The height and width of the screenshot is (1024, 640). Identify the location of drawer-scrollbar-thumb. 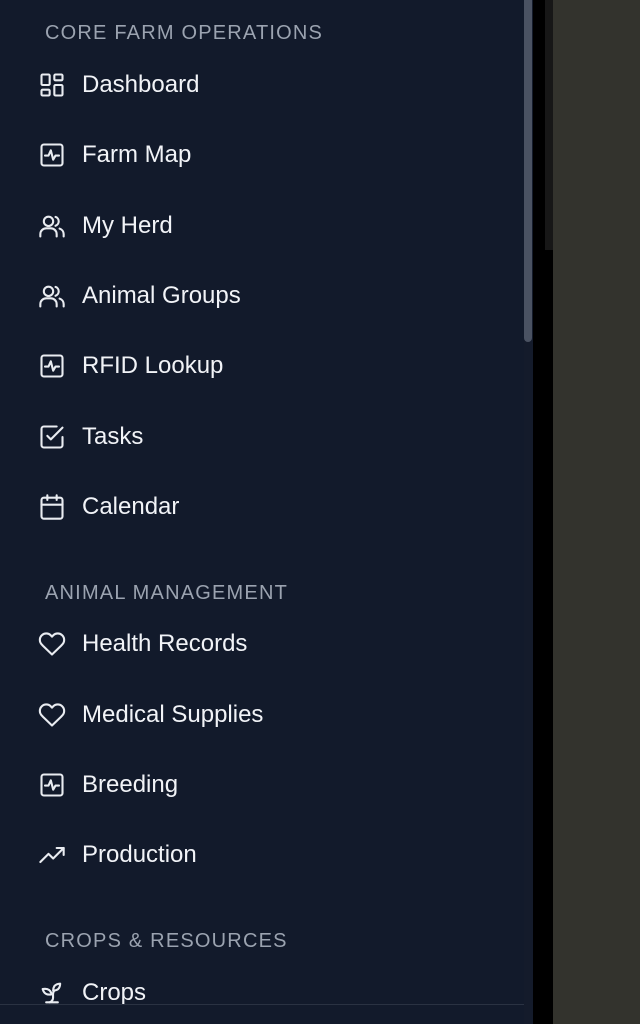
(528, 171).